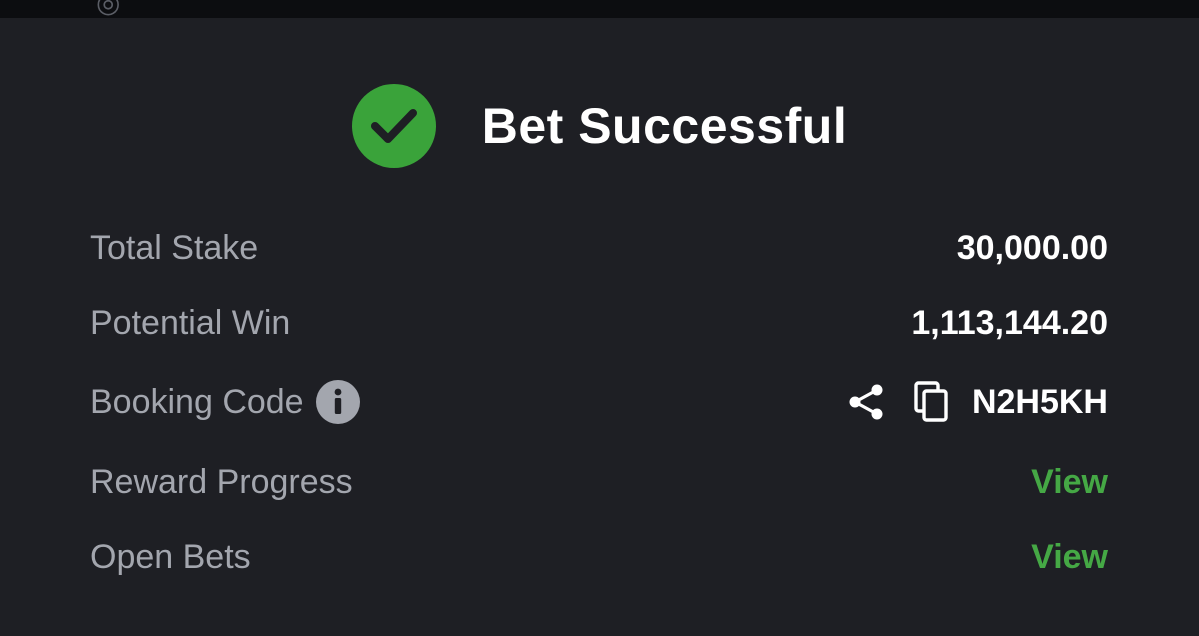  Describe the element at coordinates (190, 322) in the screenshot. I see `potential-win-label: Potential Win` at that location.